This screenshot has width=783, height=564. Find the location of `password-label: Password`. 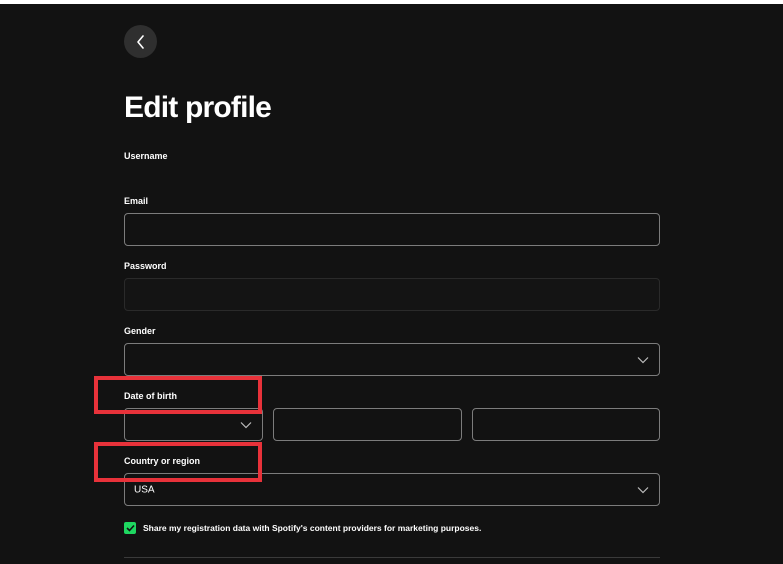

password-label: Password is located at coordinates (145, 266).